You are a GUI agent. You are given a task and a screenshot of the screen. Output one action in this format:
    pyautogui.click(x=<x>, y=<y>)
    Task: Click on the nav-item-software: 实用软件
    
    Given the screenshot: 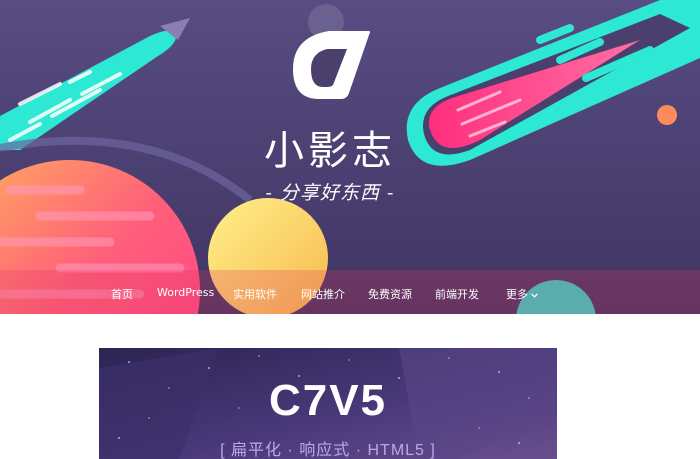 What is the action you would take?
    pyautogui.click(x=255, y=294)
    